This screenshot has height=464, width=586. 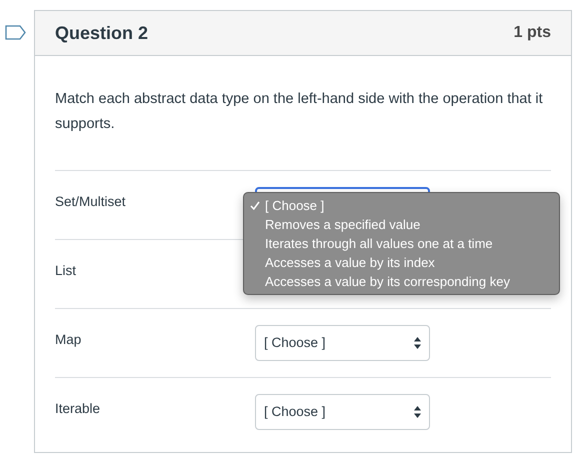 I want to click on dropdown-option: Accesses a value by its index, so click(x=350, y=262).